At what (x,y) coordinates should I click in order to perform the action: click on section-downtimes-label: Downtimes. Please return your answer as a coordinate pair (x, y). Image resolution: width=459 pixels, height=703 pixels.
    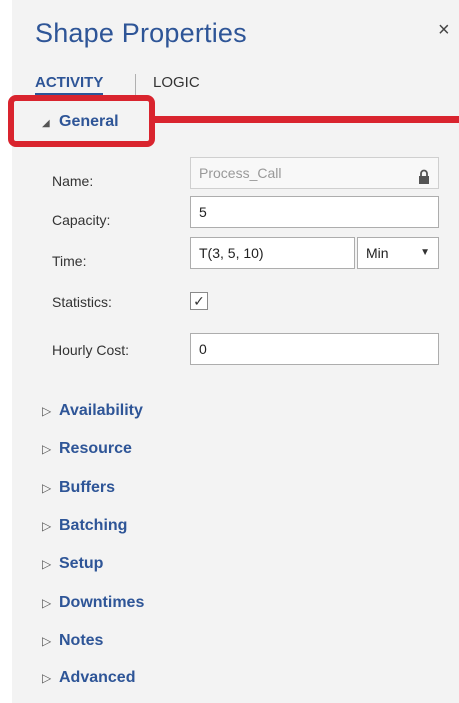
    Looking at the image, I should click on (102, 602).